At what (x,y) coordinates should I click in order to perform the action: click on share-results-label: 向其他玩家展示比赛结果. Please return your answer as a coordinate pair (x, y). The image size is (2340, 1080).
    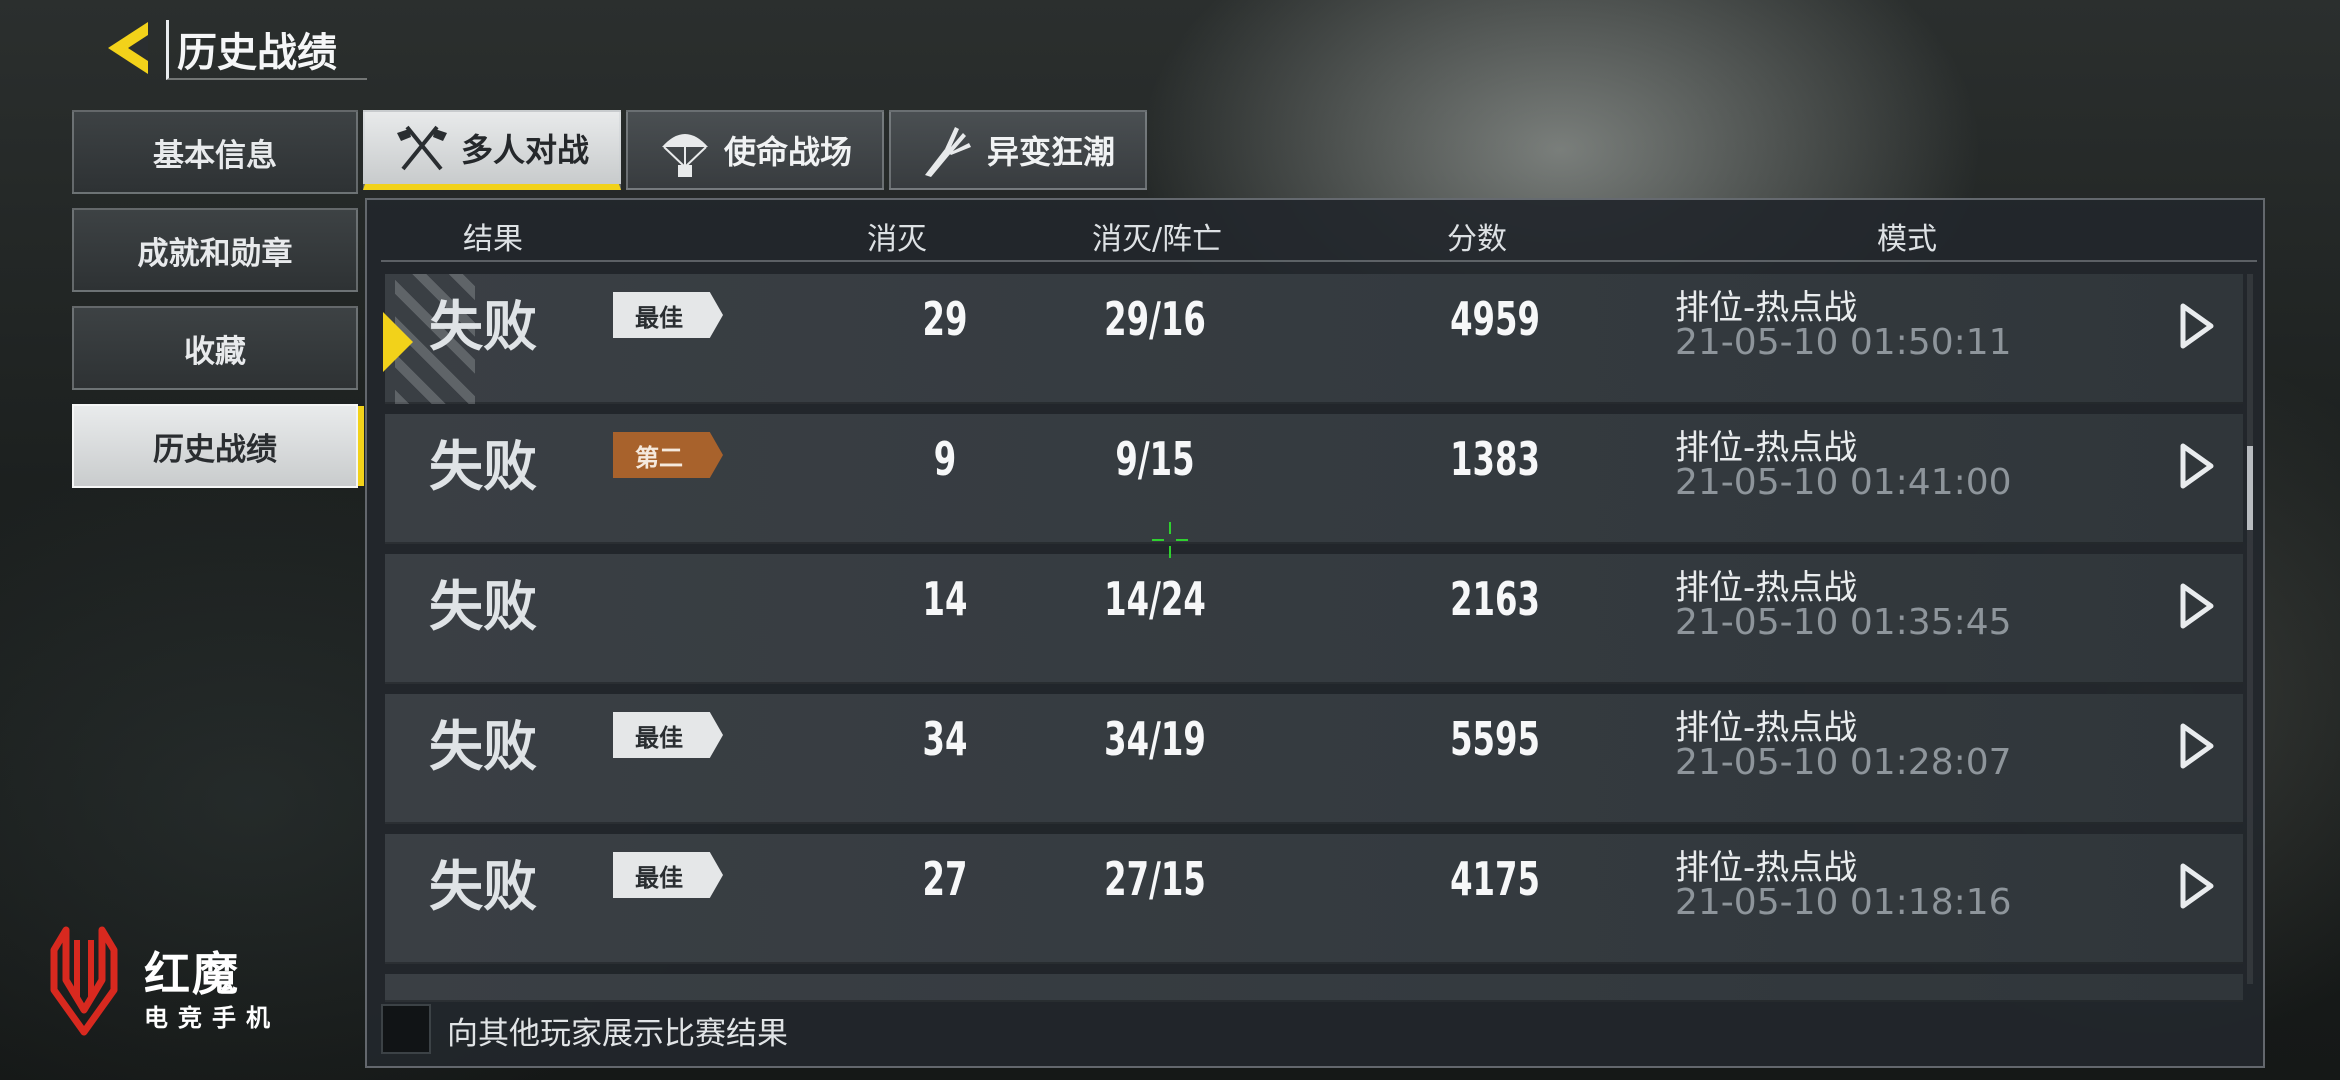
    Looking at the image, I should click on (617, 1034).